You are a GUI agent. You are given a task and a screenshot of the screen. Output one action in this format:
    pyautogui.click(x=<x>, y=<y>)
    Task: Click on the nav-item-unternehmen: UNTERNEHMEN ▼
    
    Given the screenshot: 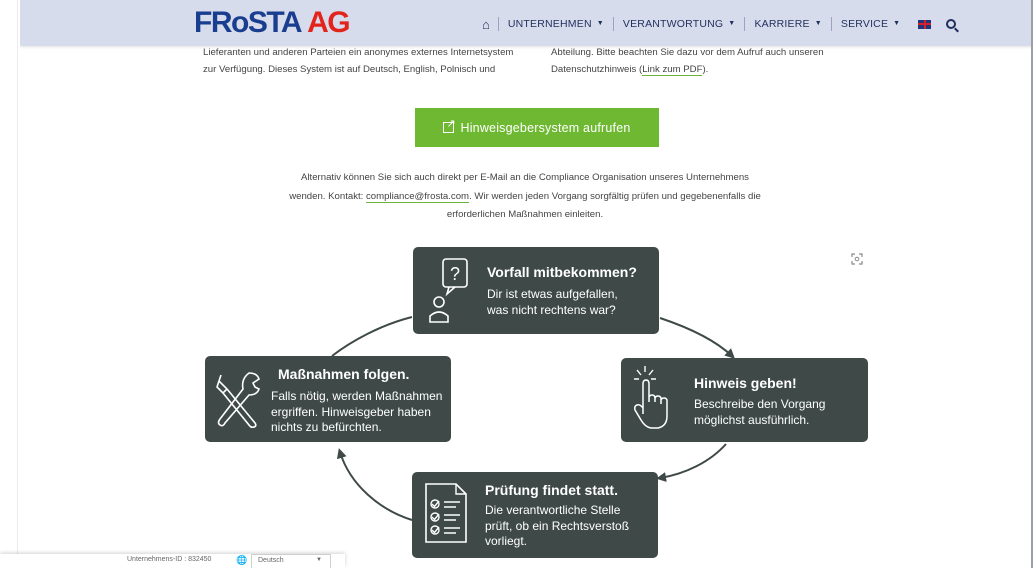 What is the action you would take?
    pyautogui.click(x=555, y=24)
    